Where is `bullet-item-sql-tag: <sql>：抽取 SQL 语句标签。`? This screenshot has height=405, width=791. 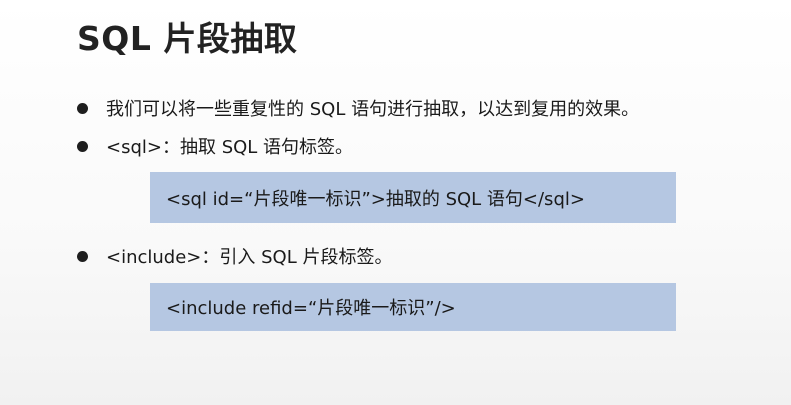 bullet-item-sql-tag: <sql>：抽取 SQL 语句标签。 is located at coordinates (215, 146).